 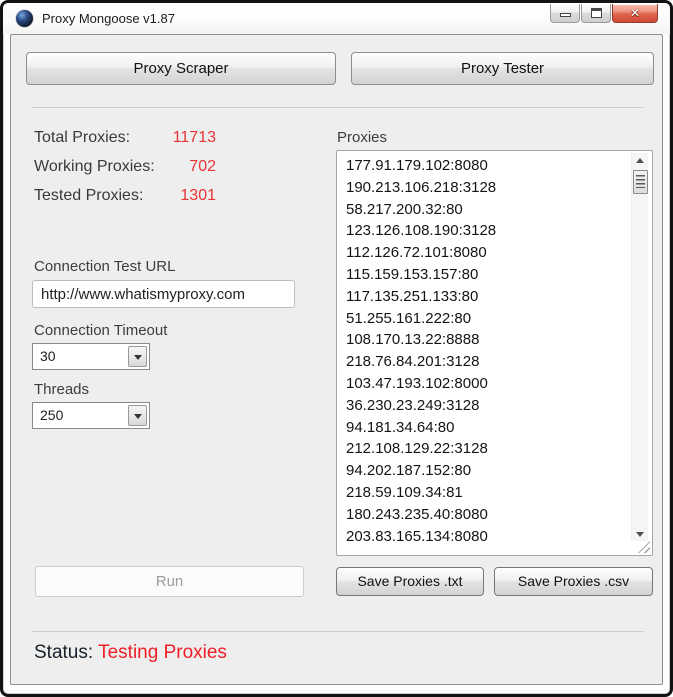 What do you see at coordinates (24, 18) in the screenshot?
I see `app-icon` at bounding box center [24, 18].